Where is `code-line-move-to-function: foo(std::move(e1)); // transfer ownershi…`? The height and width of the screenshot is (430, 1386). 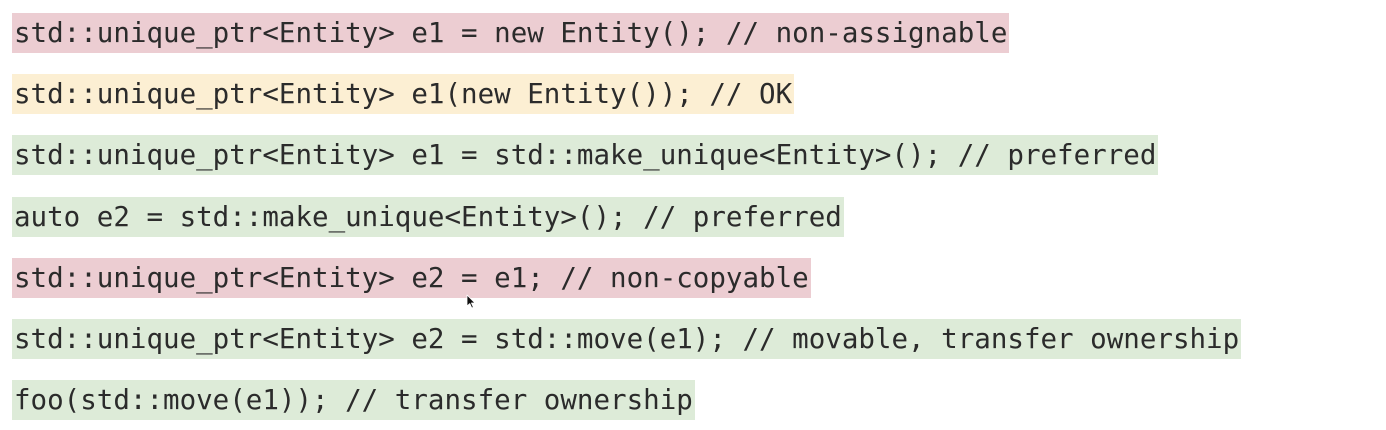 code-line-move-to-function: foo(std::move(e1)); // transfer ownershi… is located at coordinates (353, 400).